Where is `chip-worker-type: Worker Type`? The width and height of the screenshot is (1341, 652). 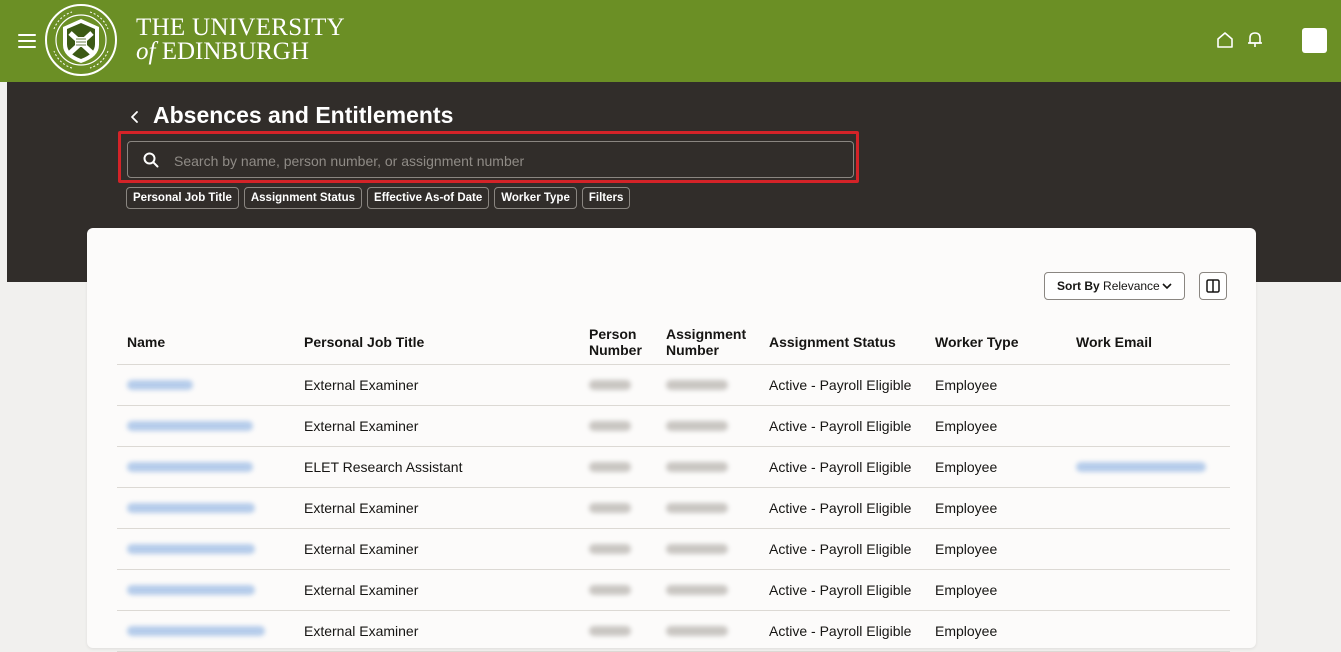 chip-worker-type: Worker Type is located at coordinates (535, 198).